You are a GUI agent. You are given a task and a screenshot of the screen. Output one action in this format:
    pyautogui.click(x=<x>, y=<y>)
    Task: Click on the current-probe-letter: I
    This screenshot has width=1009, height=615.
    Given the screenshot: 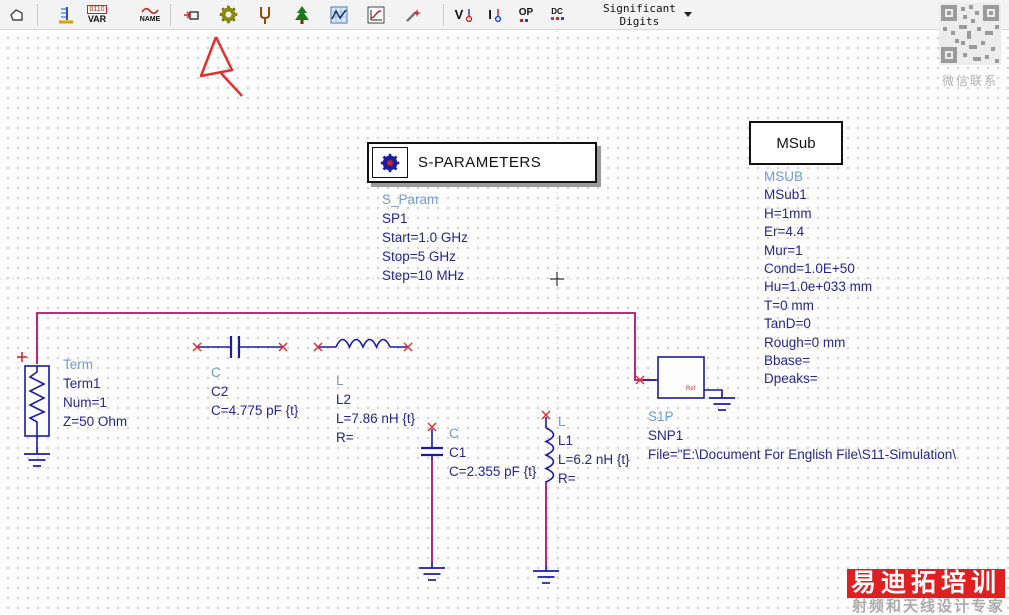 What is the action you would take?
    pyautogui.click(x=490, y=14)
    